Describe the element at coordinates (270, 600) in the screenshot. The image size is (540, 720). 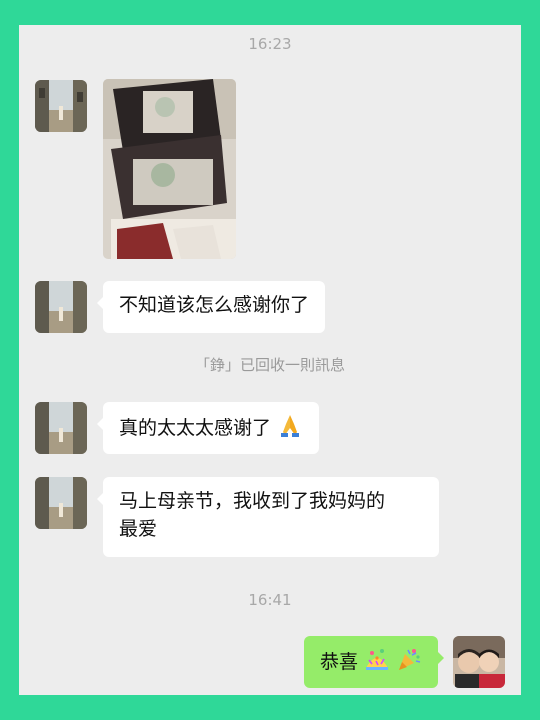
I see `timestamp: 16:41` at that location.